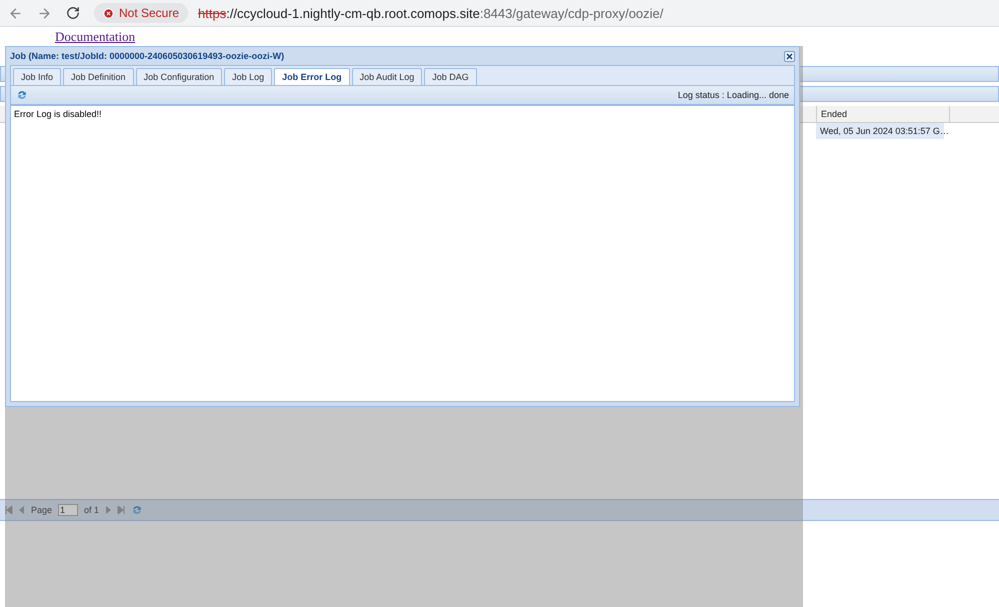 This screenshot has height=607, width=999. What do you see at coordinates (44, 13) in the screenshot?
I see `forward-button` at bounding box center [44, 13].